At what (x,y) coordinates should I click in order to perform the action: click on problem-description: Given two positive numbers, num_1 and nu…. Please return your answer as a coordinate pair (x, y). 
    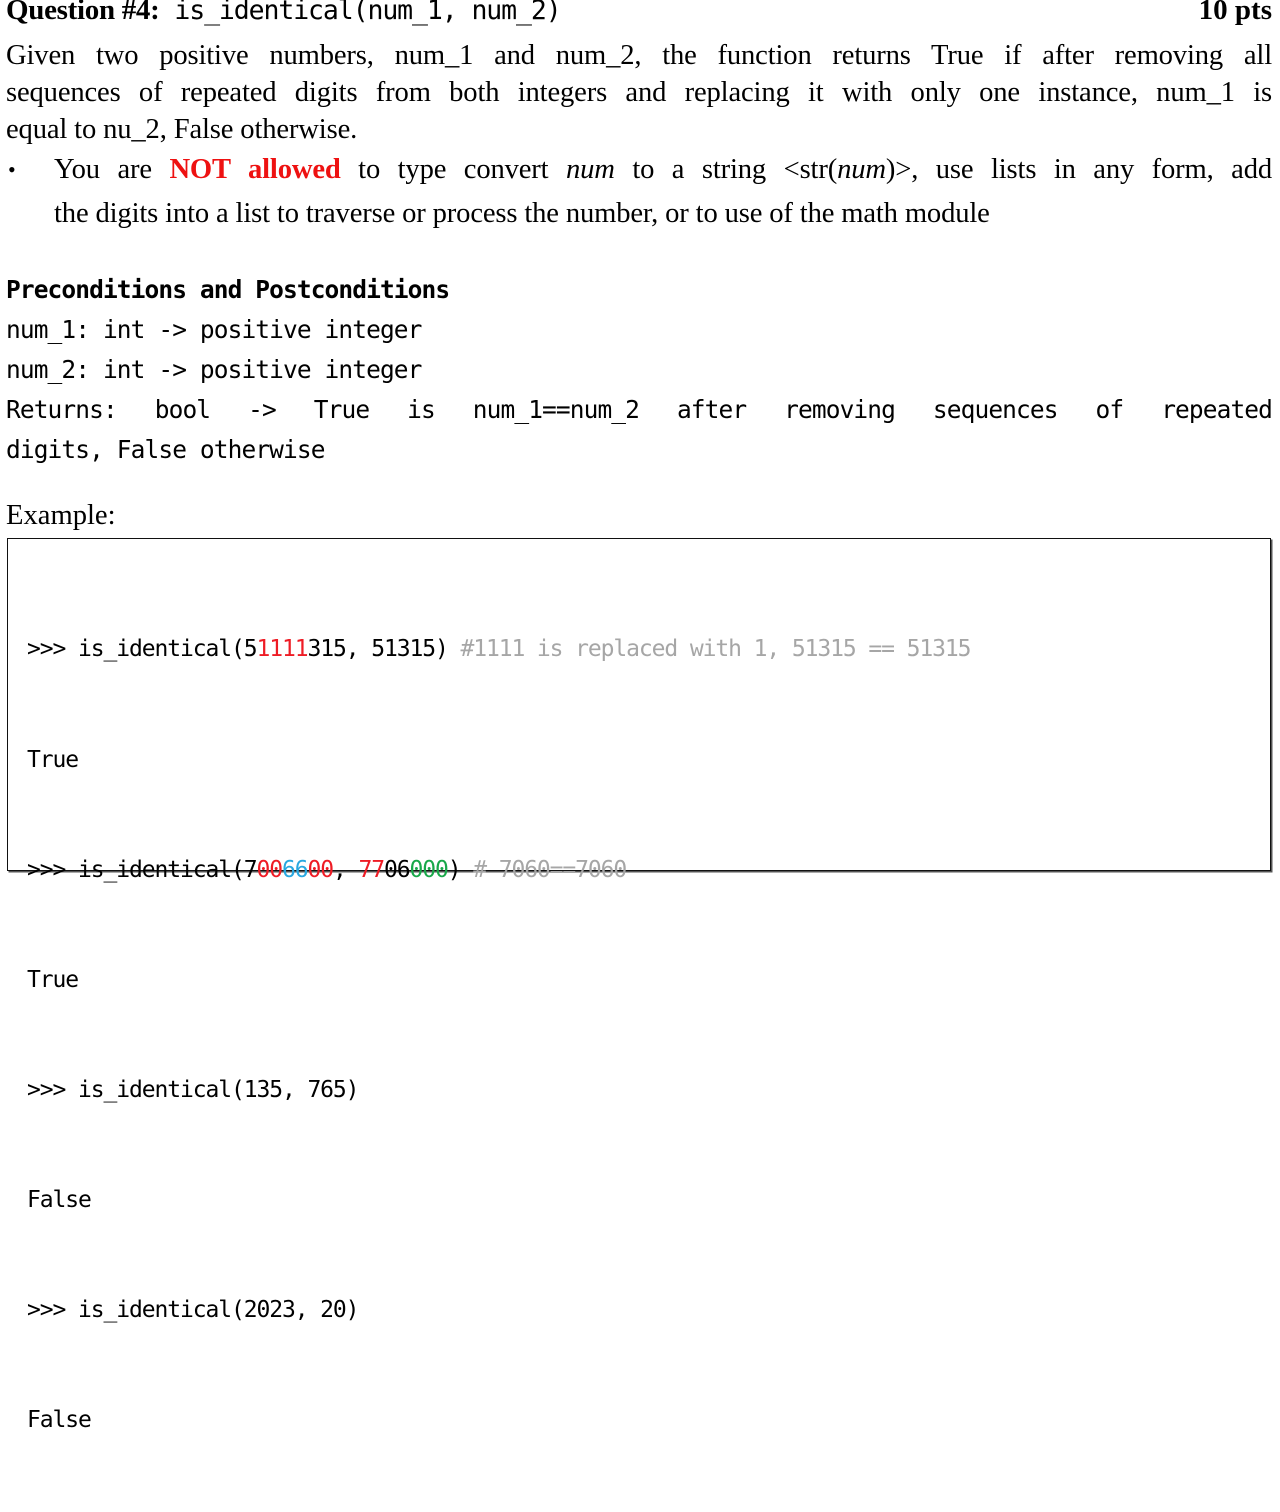
    Looking at the image, I should click on (639, 92).